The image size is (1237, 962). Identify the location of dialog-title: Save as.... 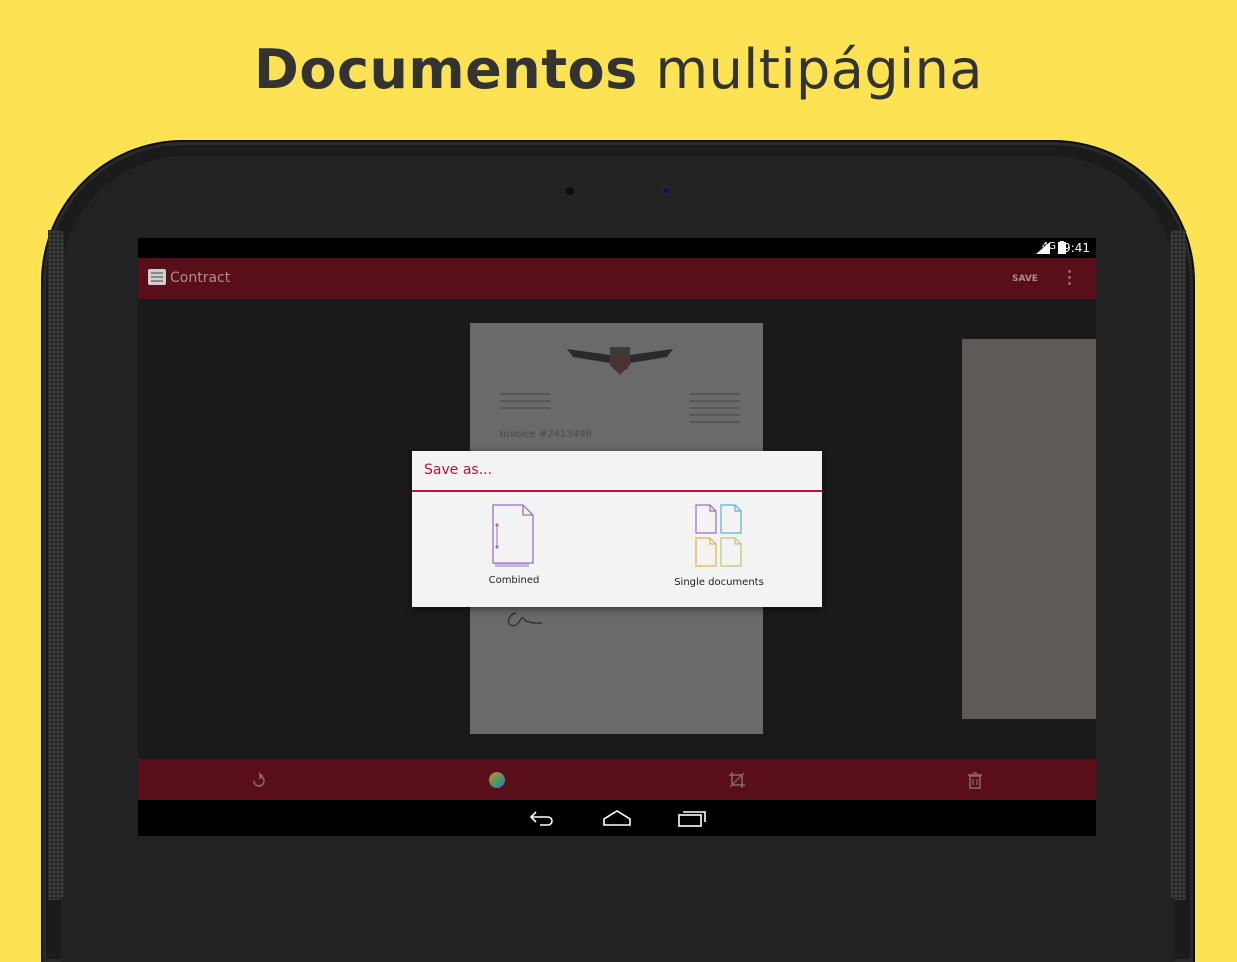
(458, 470).